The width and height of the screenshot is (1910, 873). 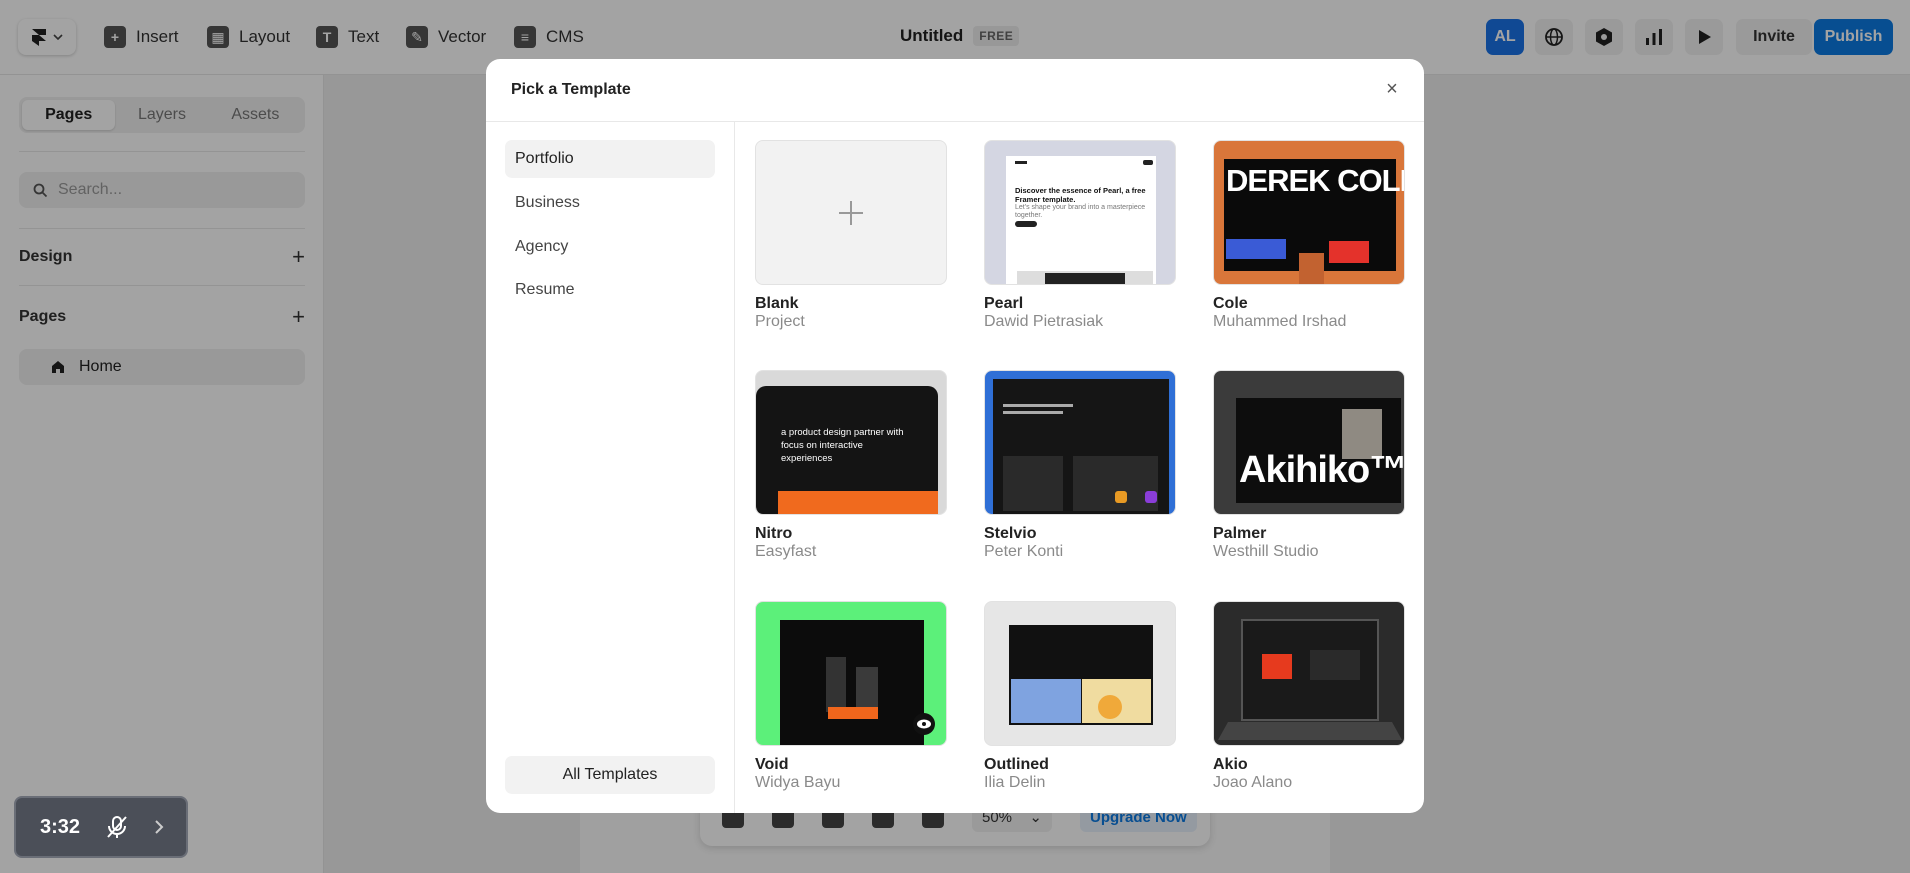 What do you see at coordinates (1310, 679) in the screenshot?
I see `akio-preview` at bounding box center [1310, 679].